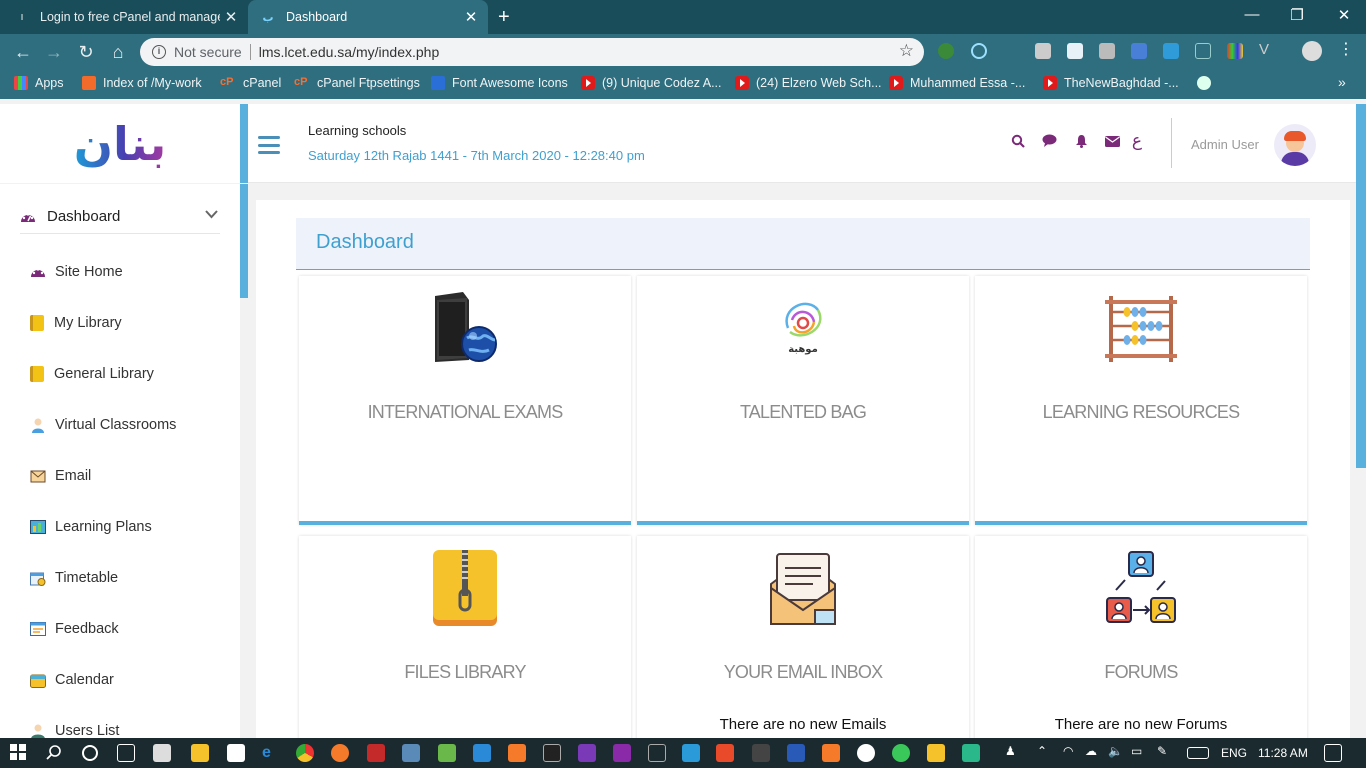 This screenshot has height=768, width=1366. I want to click on notifications-bell-icon, so click(1081, 142).